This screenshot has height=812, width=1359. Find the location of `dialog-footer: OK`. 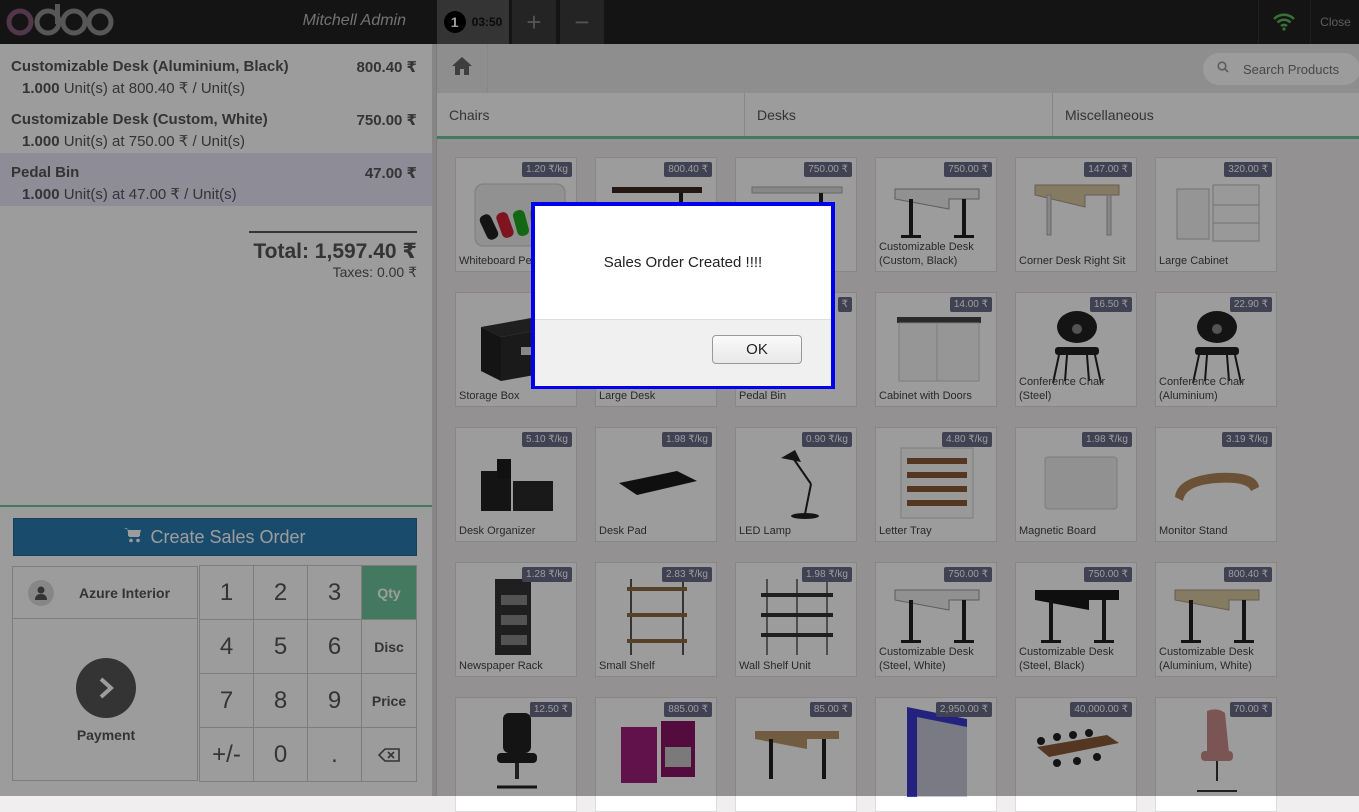

dialog-footer: OK is located at coordinates (683, 352).